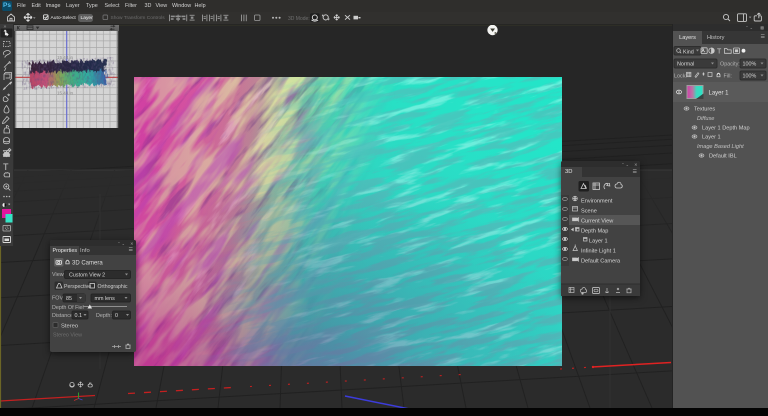 Image resolution: width=768 pixels, height=416 pixels. Describe the element at coordinates (680, 77) in the screenshot. I see `svg-text: Lock:` at that location.